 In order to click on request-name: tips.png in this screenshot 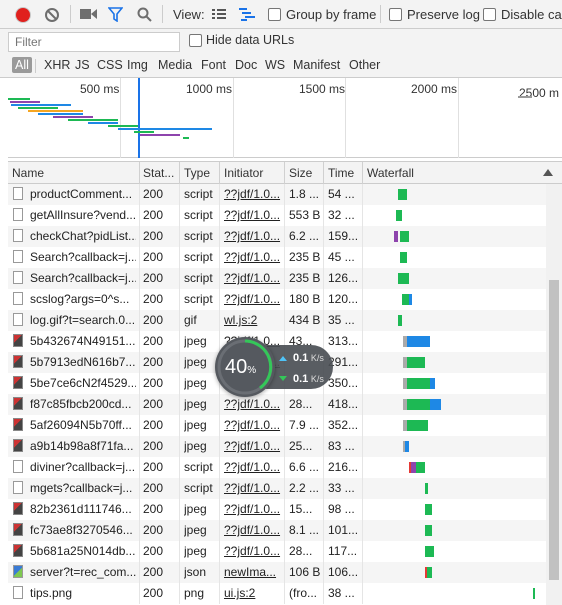, I will do `click(83, 593)`.